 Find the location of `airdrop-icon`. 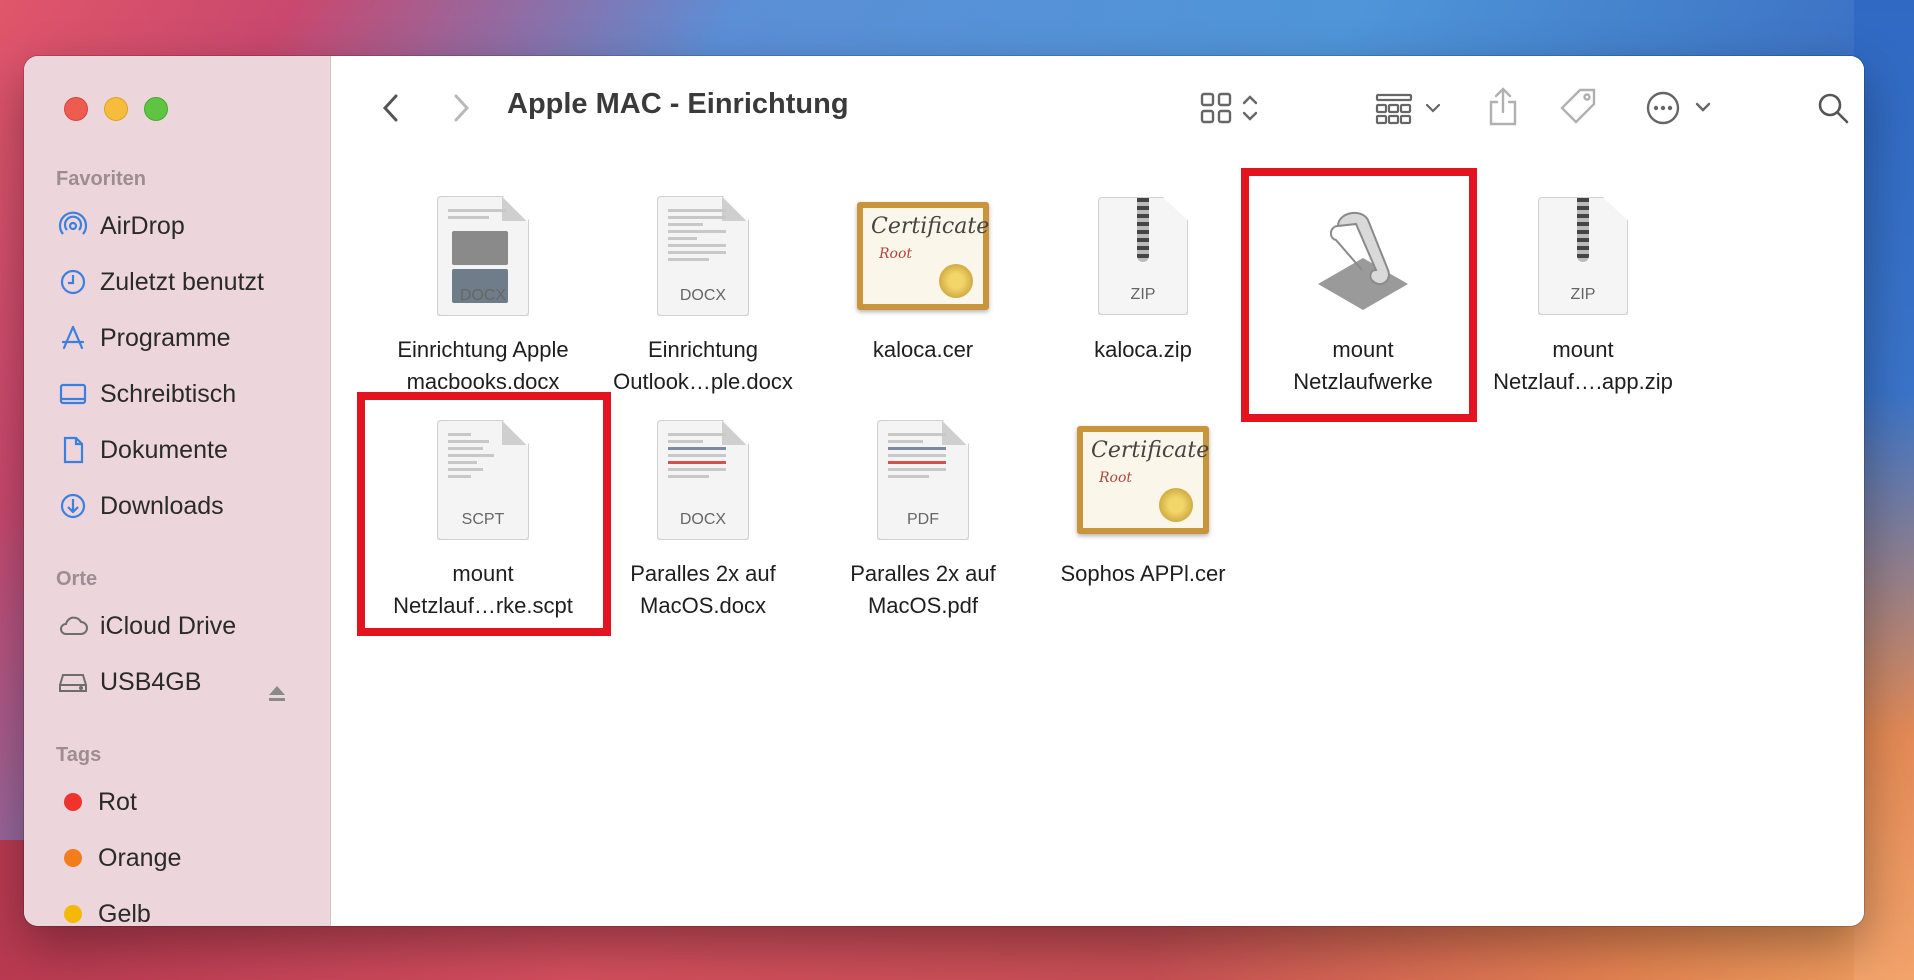

airdrop-icon is located at coordinates (73, 226).